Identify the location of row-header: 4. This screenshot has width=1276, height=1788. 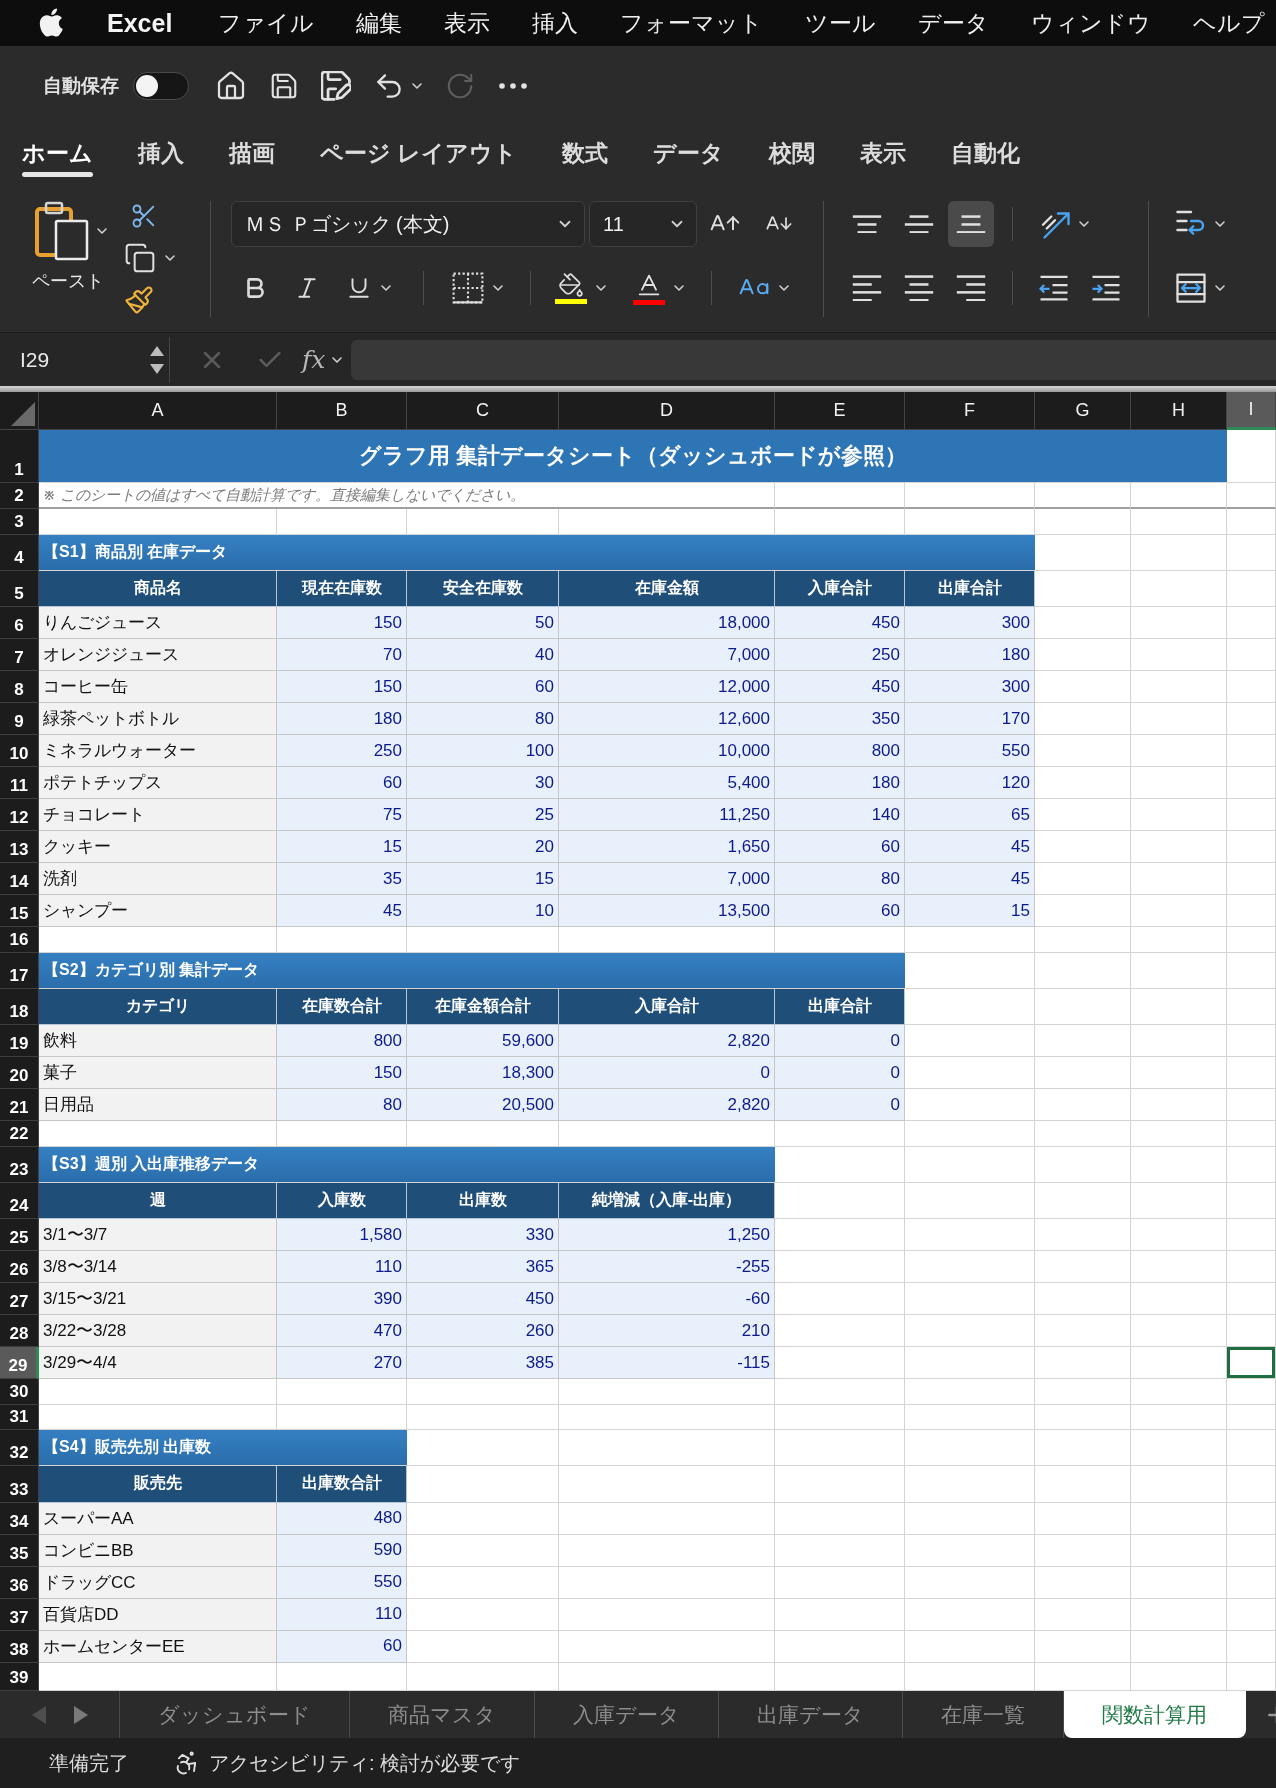
(19, 552).